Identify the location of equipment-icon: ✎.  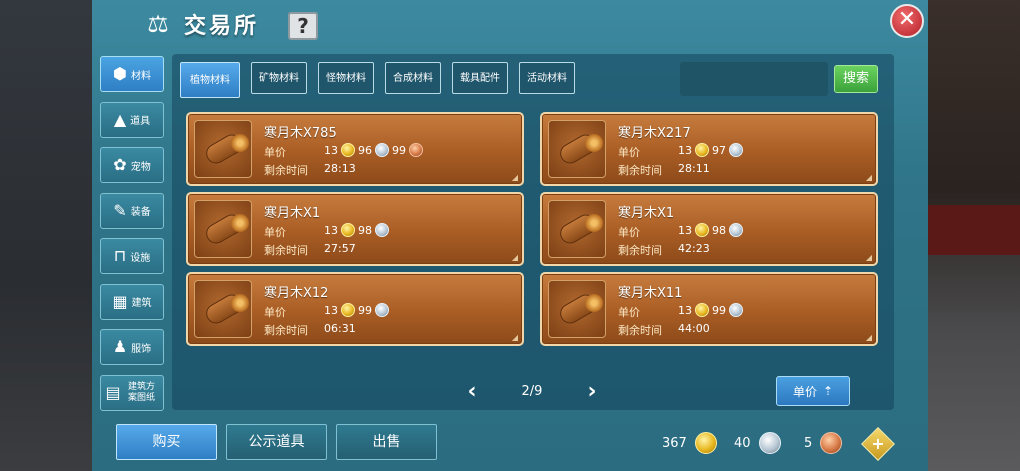
(120, 210).